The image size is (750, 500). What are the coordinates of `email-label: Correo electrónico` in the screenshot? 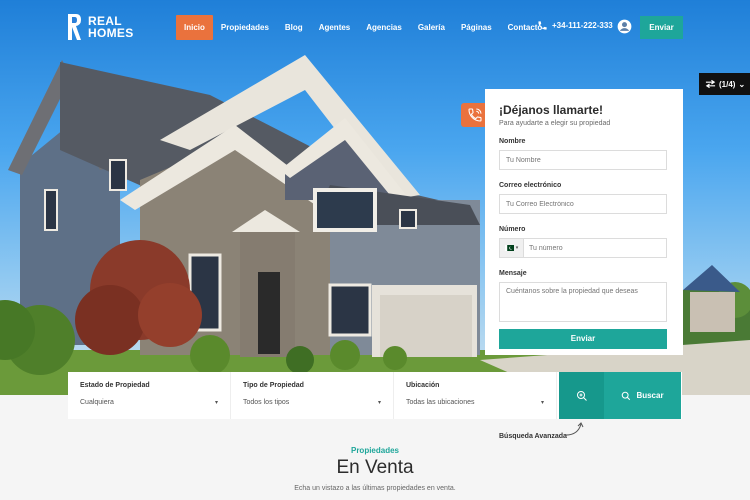 It's located at (530, 185).